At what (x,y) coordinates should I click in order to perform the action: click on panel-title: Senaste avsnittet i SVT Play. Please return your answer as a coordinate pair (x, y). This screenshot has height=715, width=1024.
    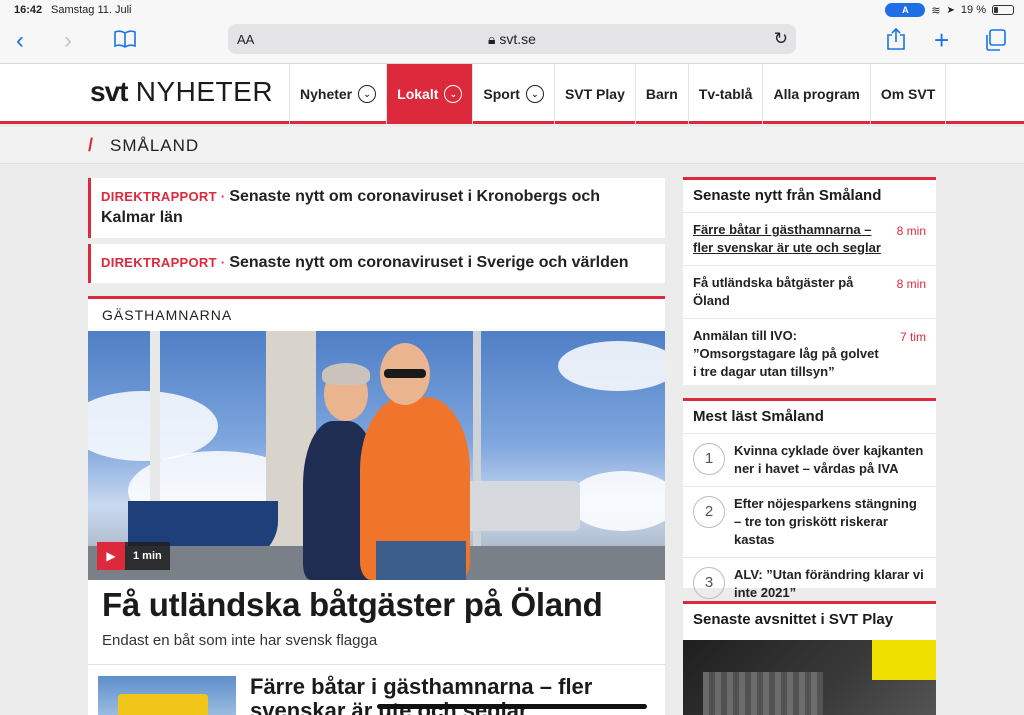
    Looking at the image, I should click on (793, 619).